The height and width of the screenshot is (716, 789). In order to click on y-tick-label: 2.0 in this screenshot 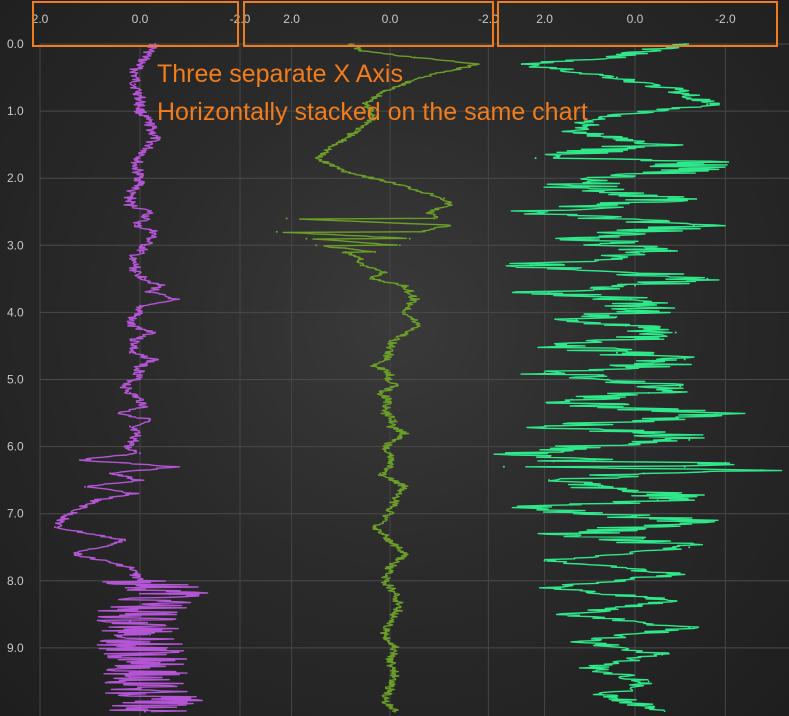, I will do `click(15, 178)`.